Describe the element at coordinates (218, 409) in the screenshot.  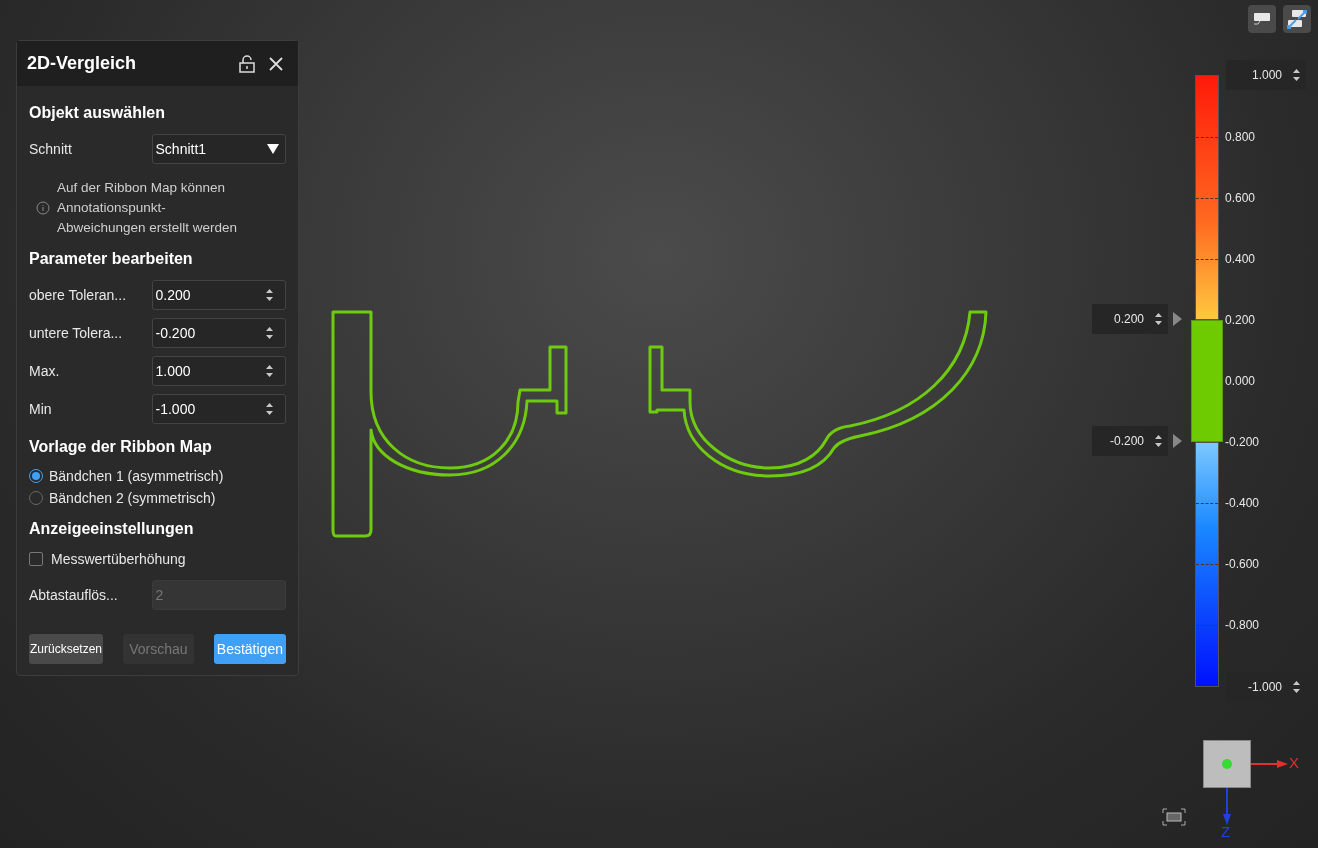
I see `input-field: -1.000` at that location.